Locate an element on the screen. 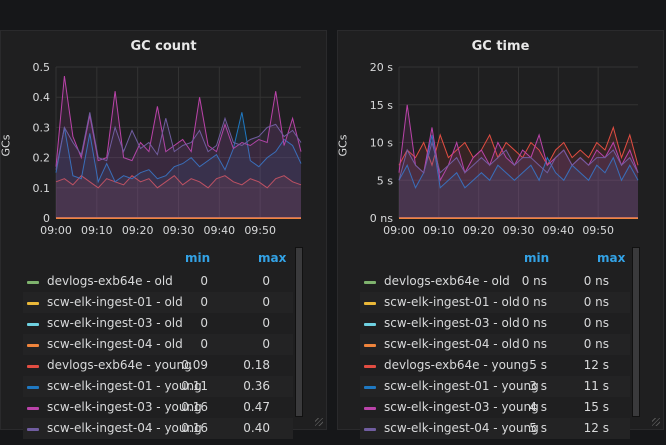 Image resolution: width=666 pixels, height=445 pixels. legend-item: devlogs-exb64e - old 0 0 is located at coordinates (158, 281).